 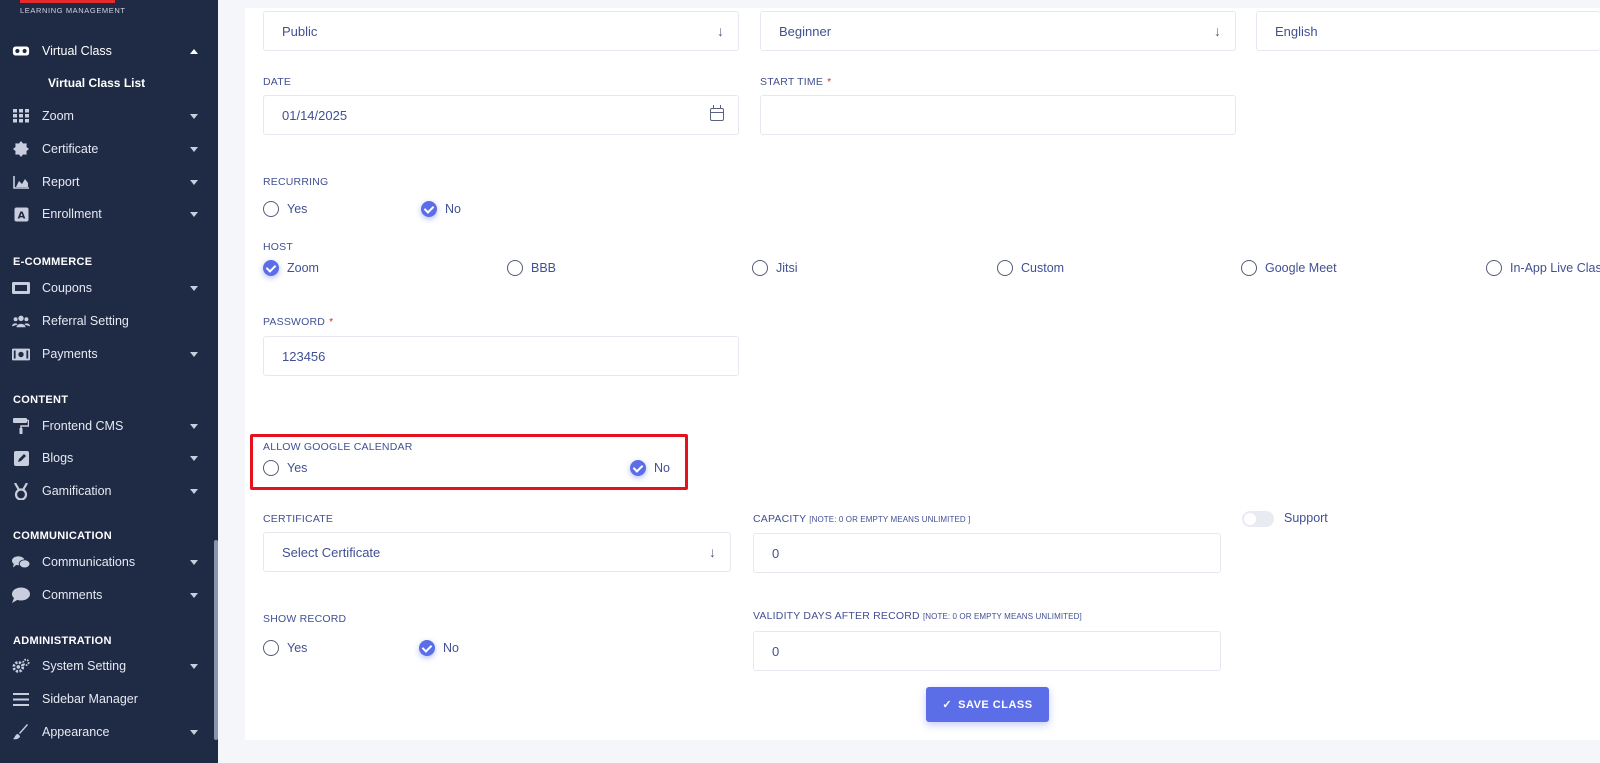 What do you see at coordinates (1258, 519) in the screenshot?
I see `support-toggle` at bounding box center [1258, 519].